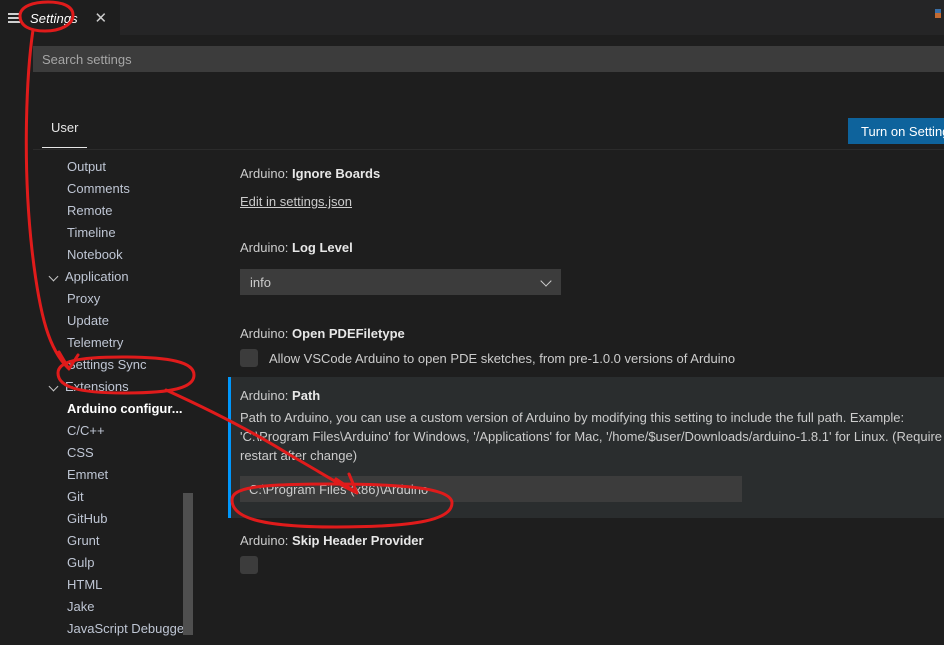  What do you see at coordinates (114, 496) in the screenshot?
I see `toc-item-git: Git` at bounding box center [114, 496].